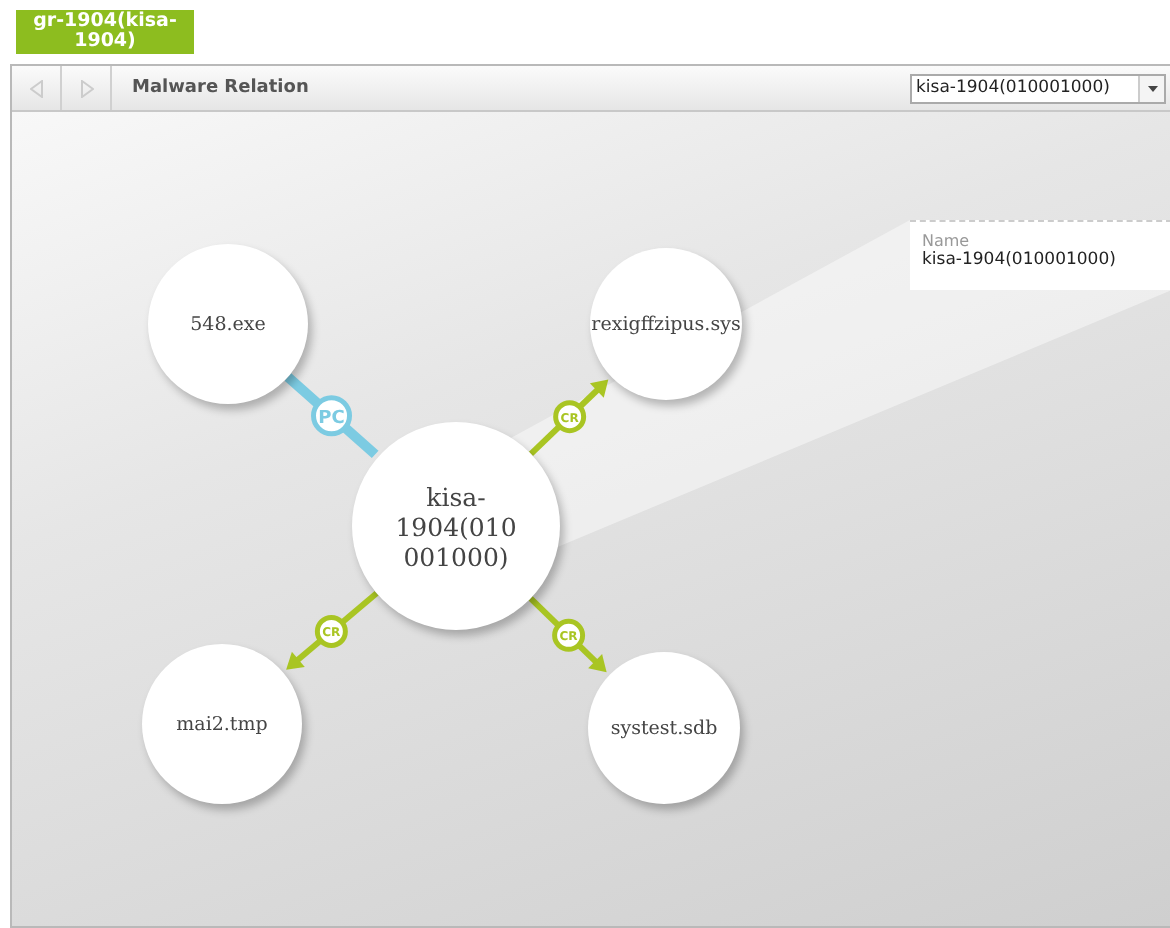 The image size is (1170, 928). I want to click on graph-node: kisa-1904(010001000), so click(456, 526).